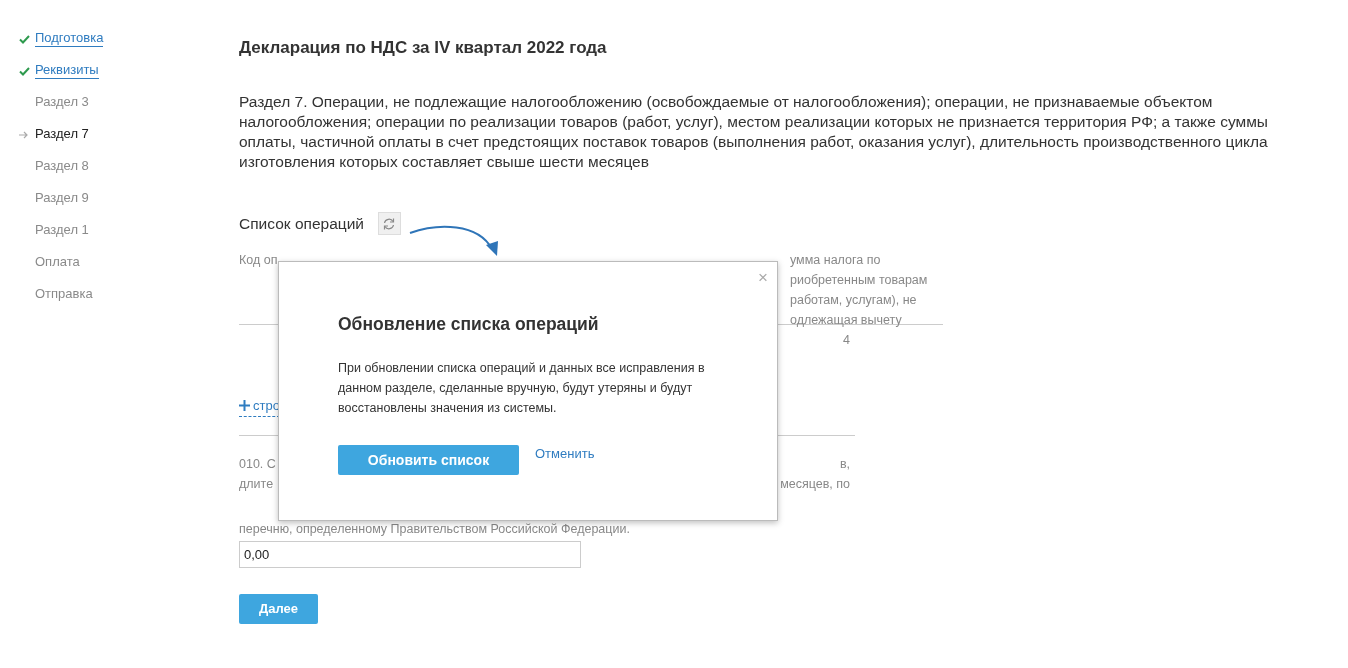 This screenshot has height=668, width=1348. I want to click on close-button: ×, so click(763, 278).